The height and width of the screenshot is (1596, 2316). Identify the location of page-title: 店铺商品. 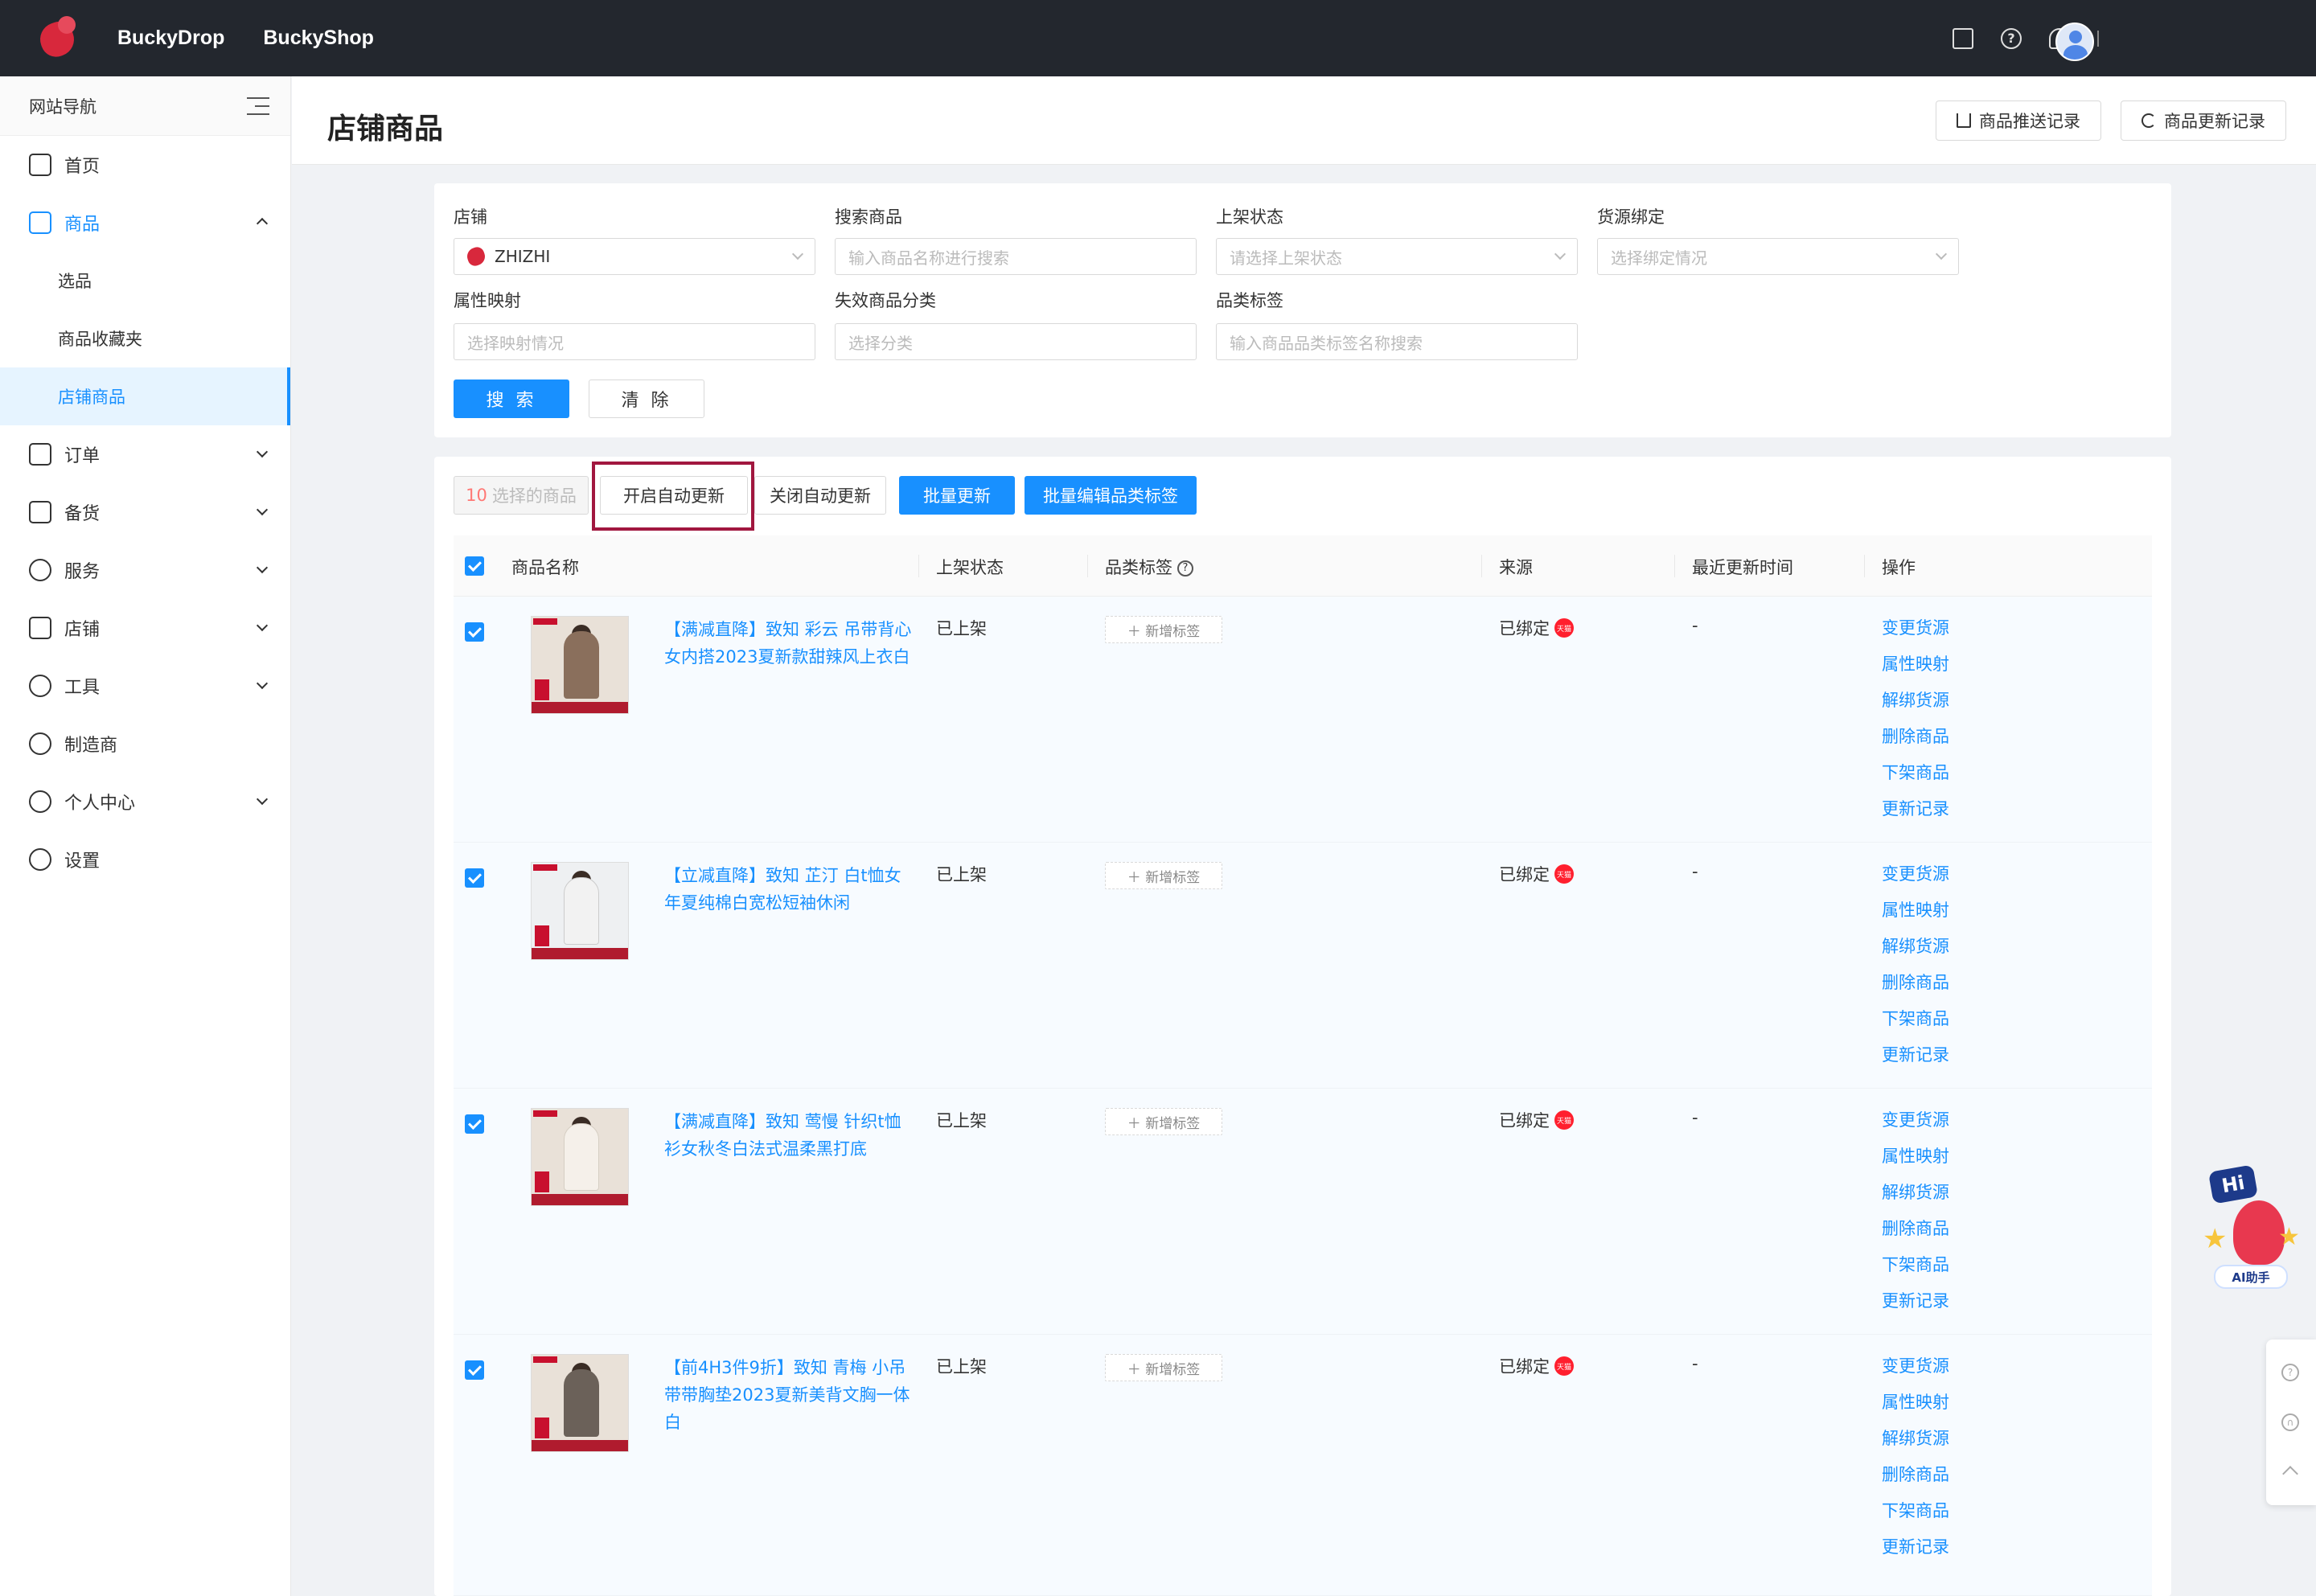
(385, 129).